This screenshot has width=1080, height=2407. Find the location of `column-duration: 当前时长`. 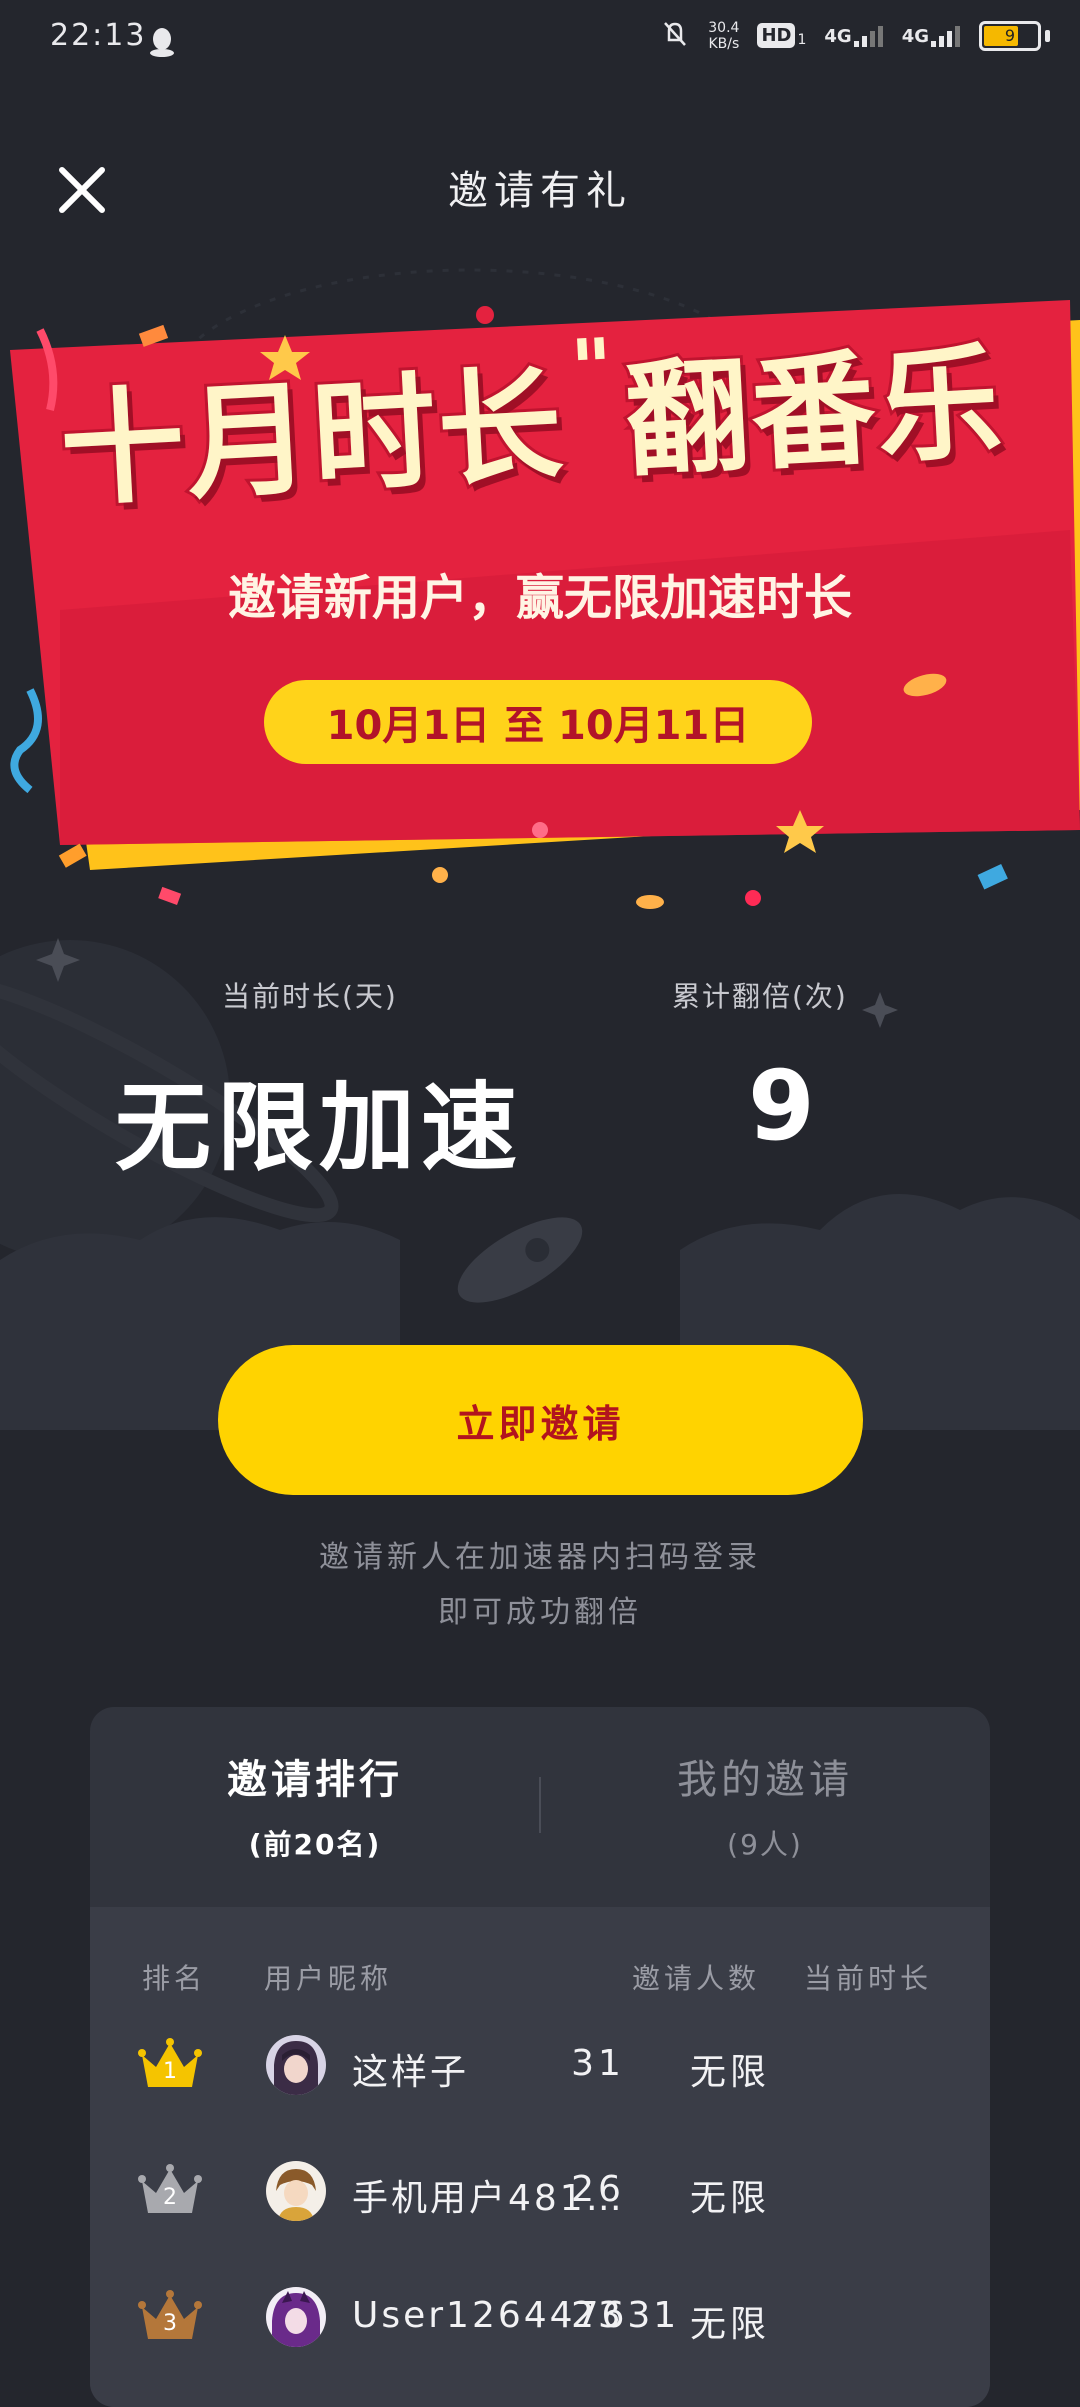

column-duration: 当前时长 is located at coordinates (868, 1978).